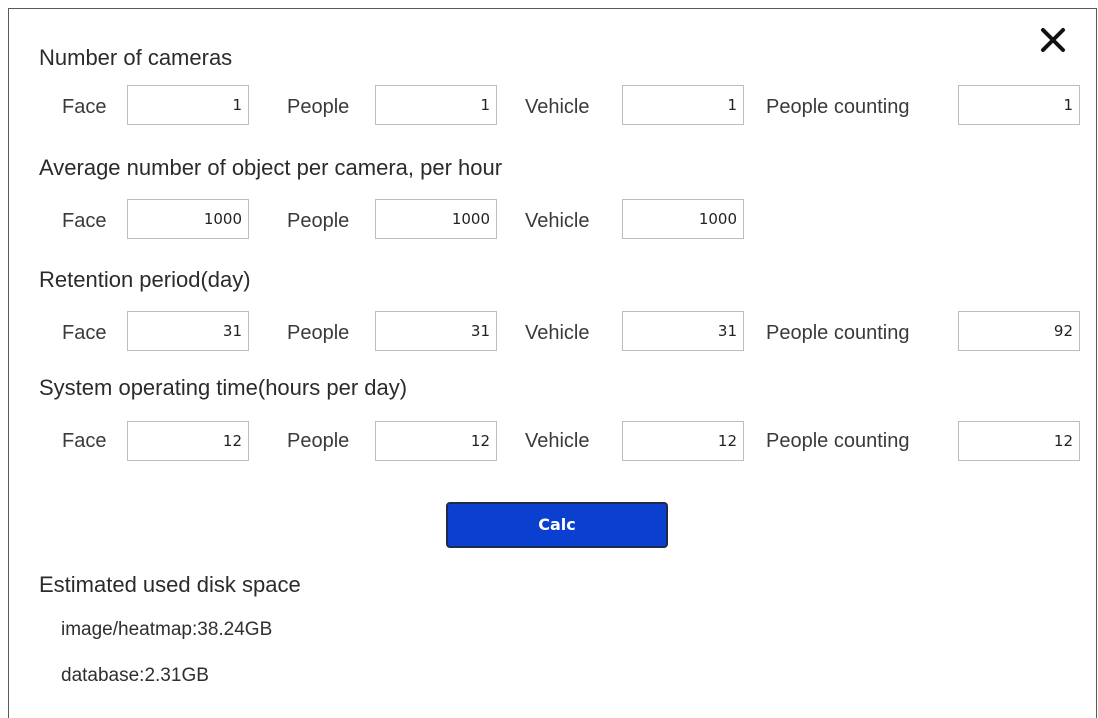 The width and height of the screenshot is (1098, 718). I want to click on retention-face-input, so click(188, 331).